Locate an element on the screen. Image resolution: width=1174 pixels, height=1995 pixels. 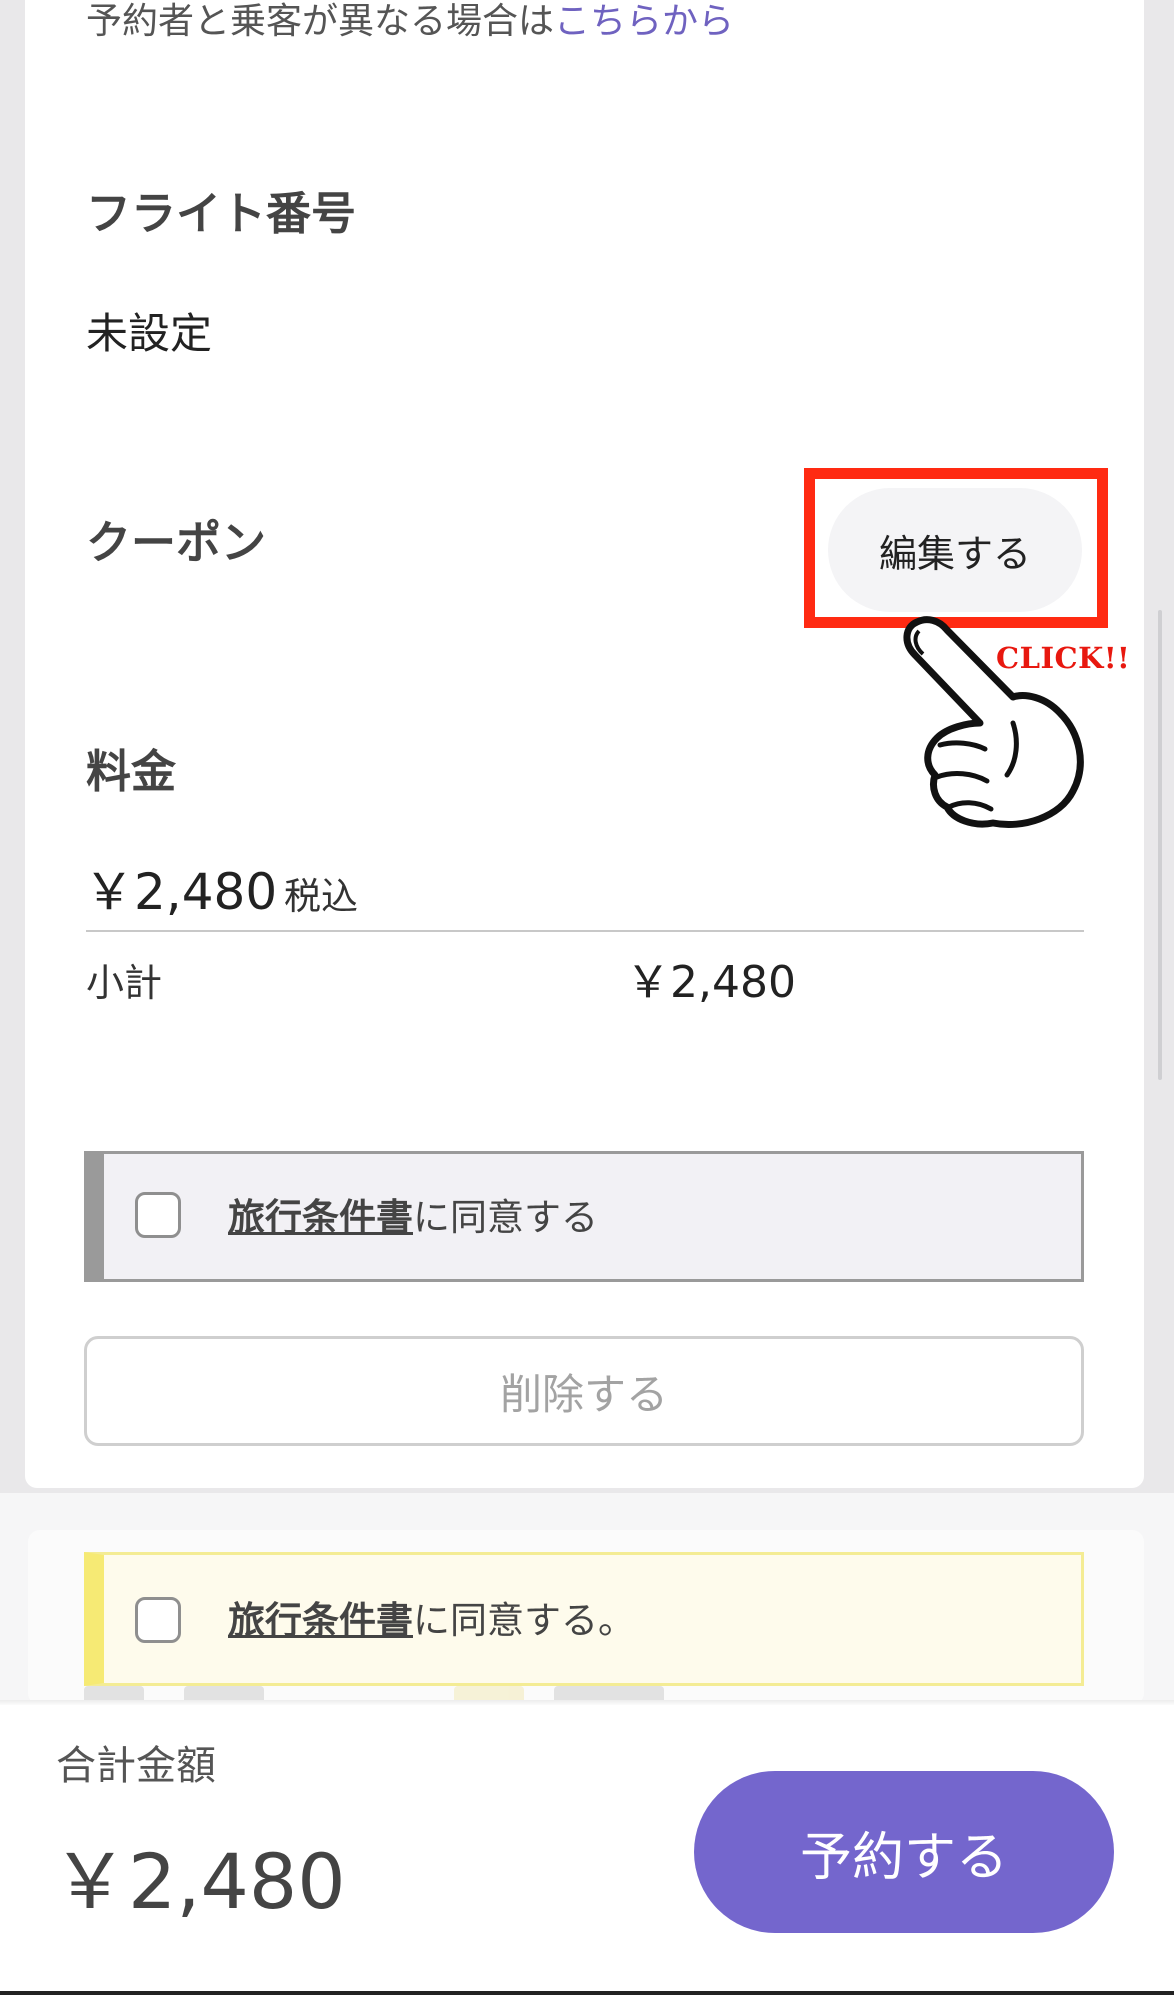
coupon-title: クーポン is located at coordinates (176, 542).